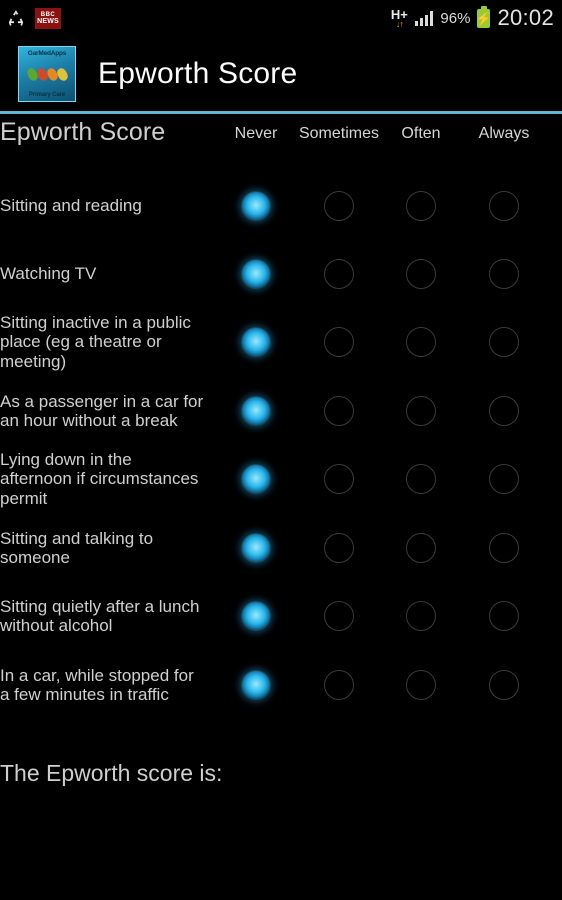 This screenshot has height=900, width=562. Describe the element at coordinates (83, 132) in the screenshot. I see `section-title: Epworth Score` at that location.